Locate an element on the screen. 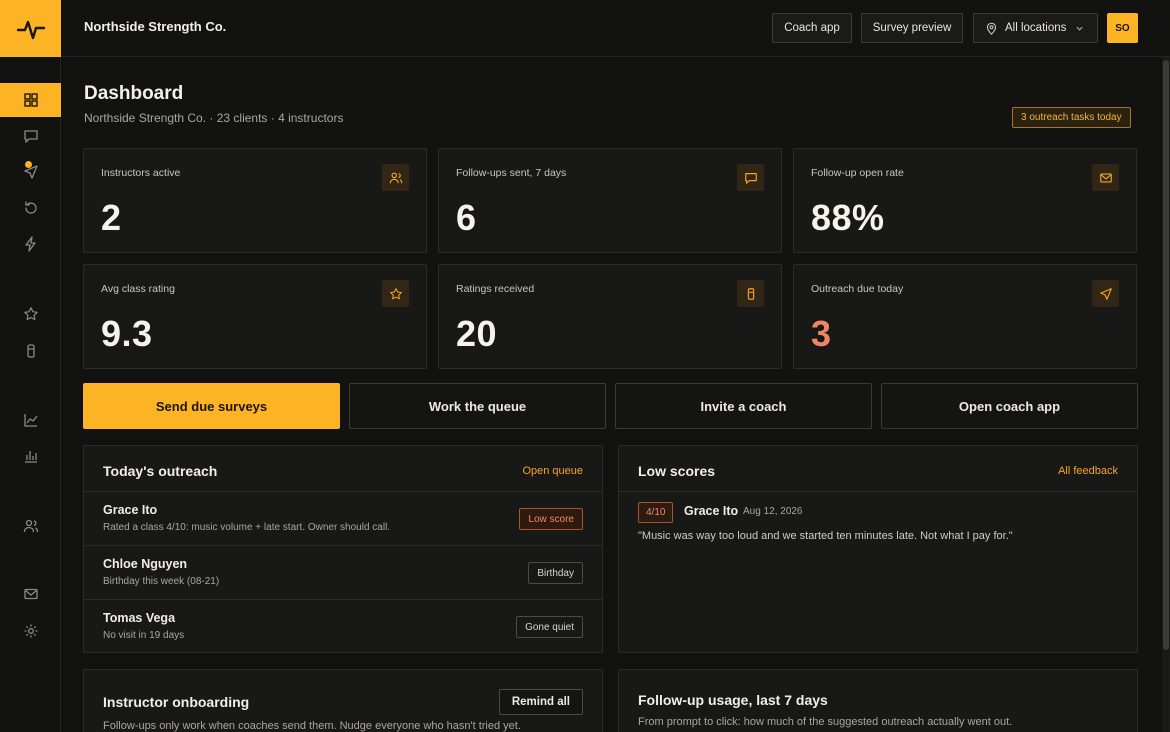 This screenshot has width=1170, height=732. client-name: Chloe Nguyen is located at coordinates (145, 564).